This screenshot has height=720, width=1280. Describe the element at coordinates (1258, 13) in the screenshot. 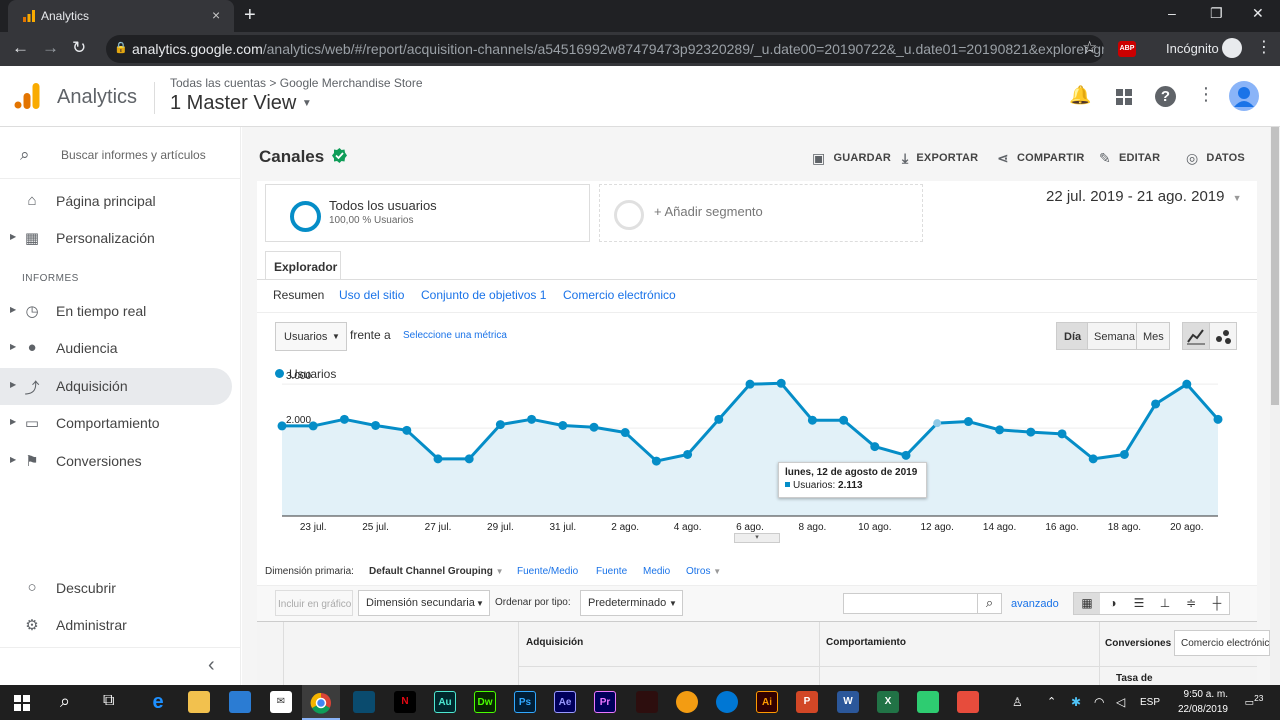

I see `close-window-button: ✕` at that location.